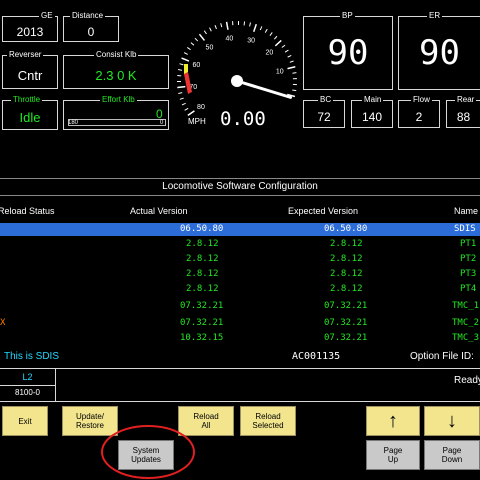 The height and width of the screenshot is (480, 480). What do you see at coordinates (32, 356) in the screenshot?
I see `this-is-label: This is SDIS` at bounding box center [32, 356].